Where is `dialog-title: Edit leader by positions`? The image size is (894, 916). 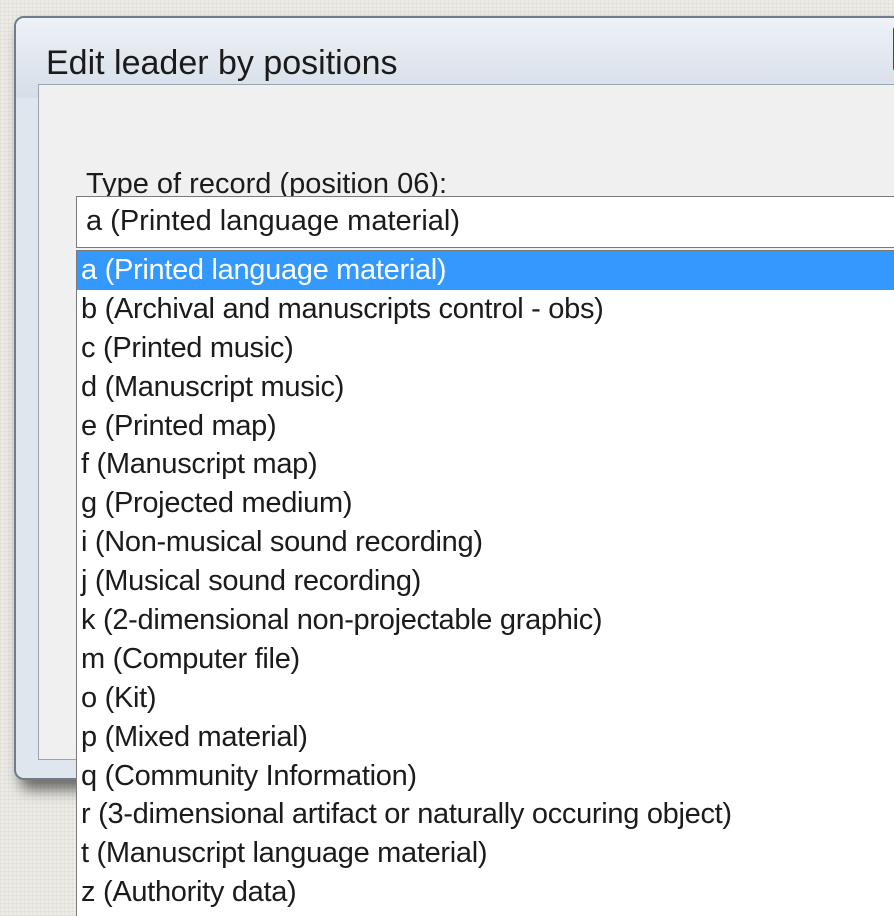
dialog-title: Edit leader by positions is located at coordinates (222, 63).